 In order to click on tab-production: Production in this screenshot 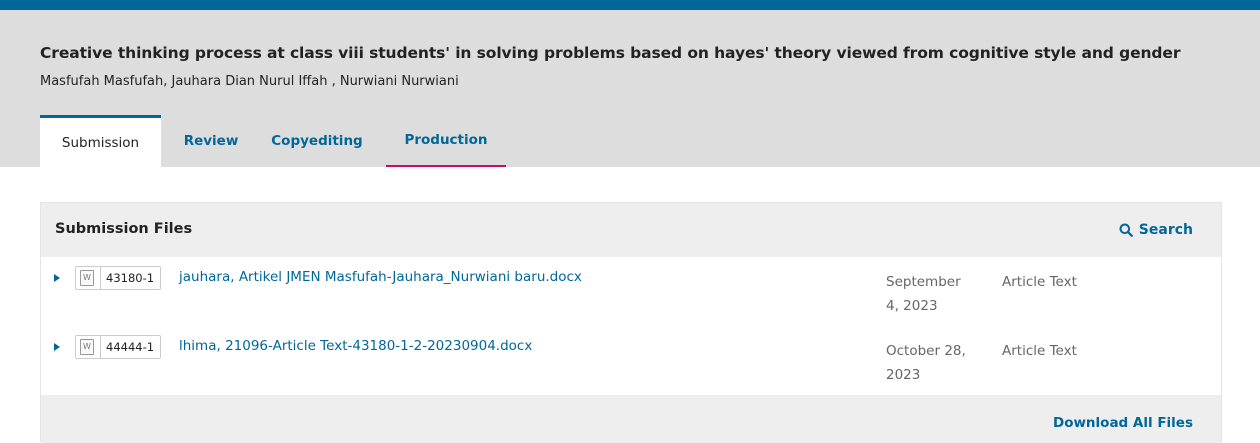, I will do `click(446, 141)`.